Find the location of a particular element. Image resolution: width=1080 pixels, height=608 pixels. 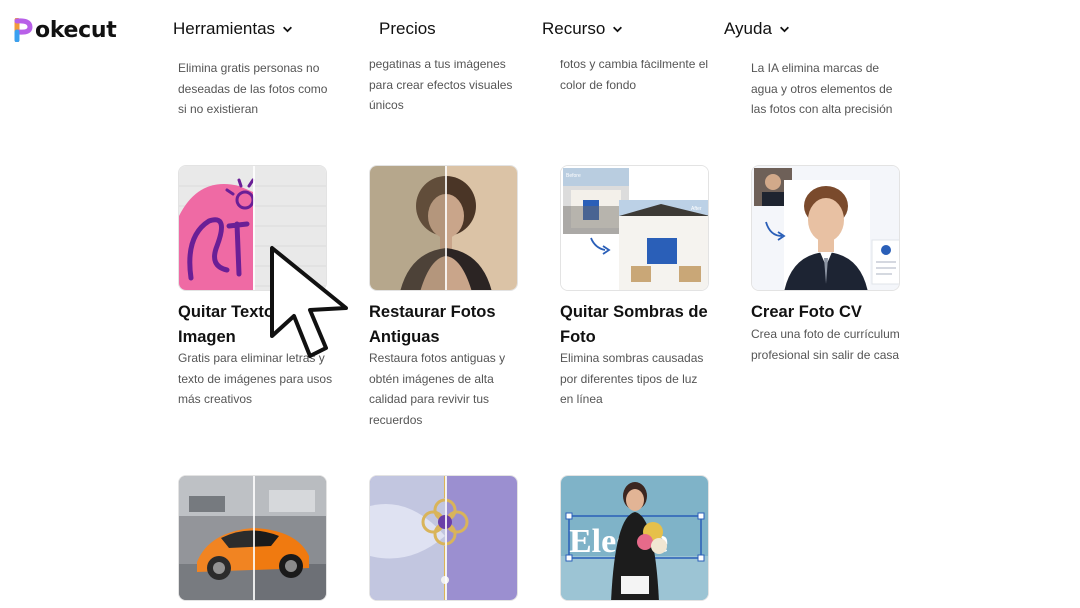

tool-thumbnail-restaurar-fotos is located at coordinates (443, 228).